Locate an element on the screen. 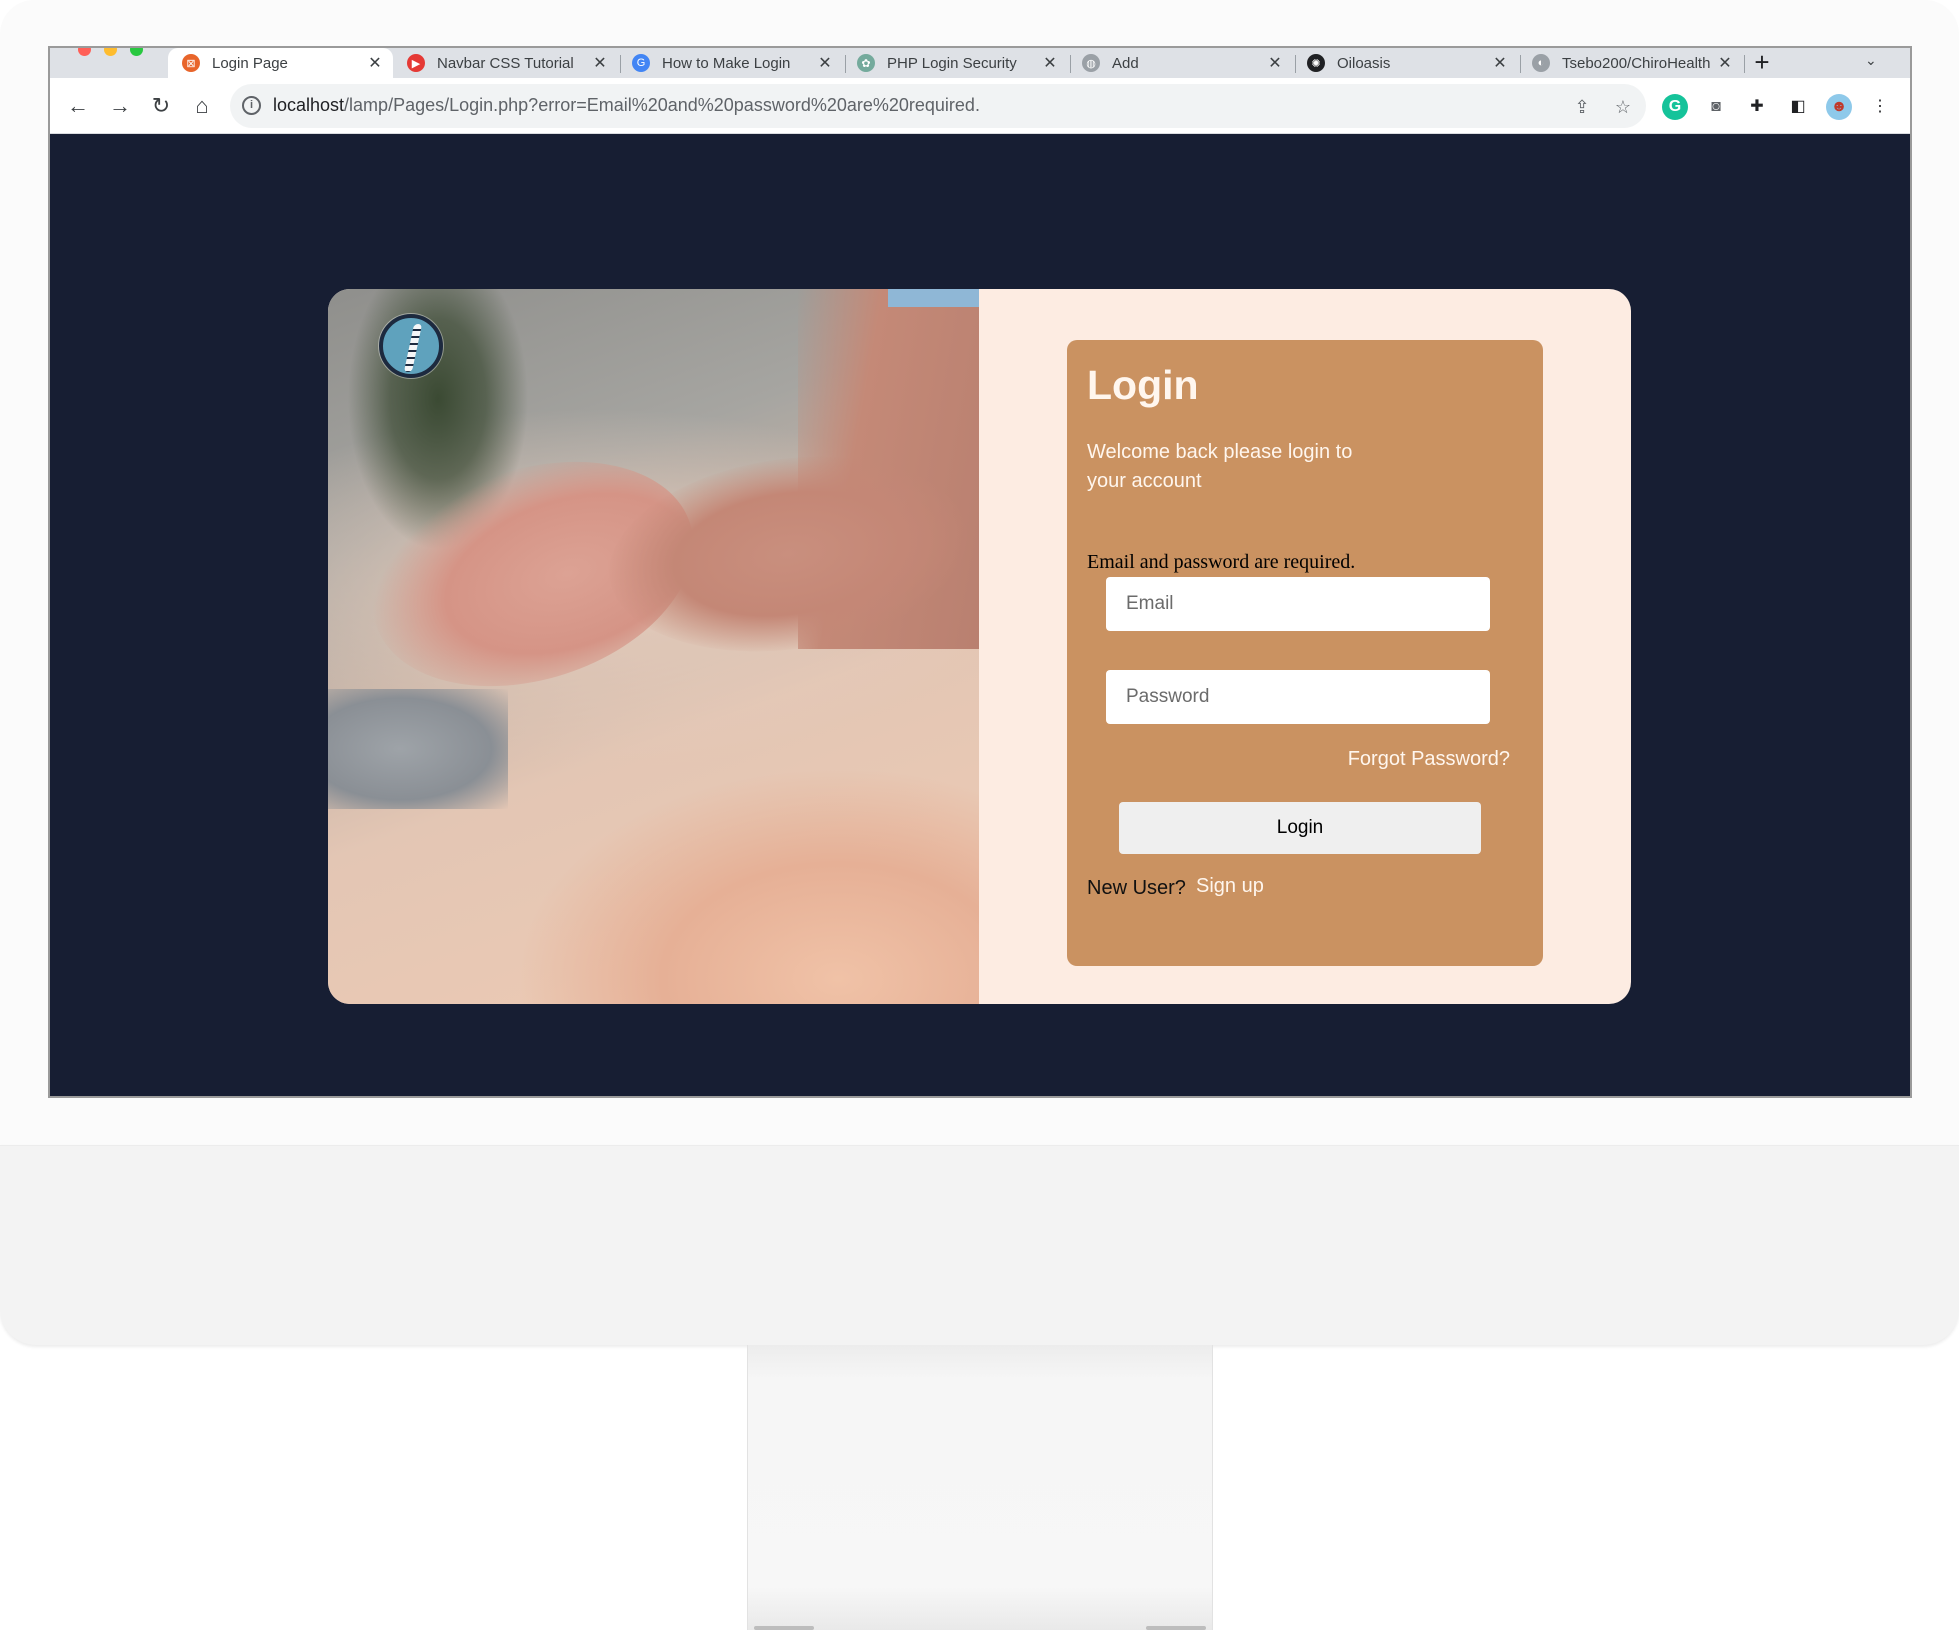 The height and width of the screenshot is (1652, 1959). password-field is located at coordinates (1298, 697).